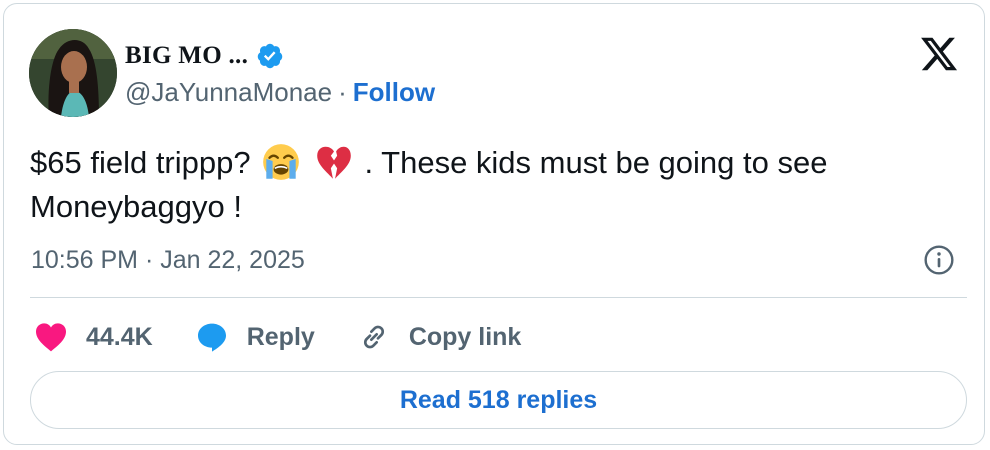 The image size is (990, 450). Describe the element at coordinates (939, 54) in the screenshot. I see `x-logo-icon` at that location.